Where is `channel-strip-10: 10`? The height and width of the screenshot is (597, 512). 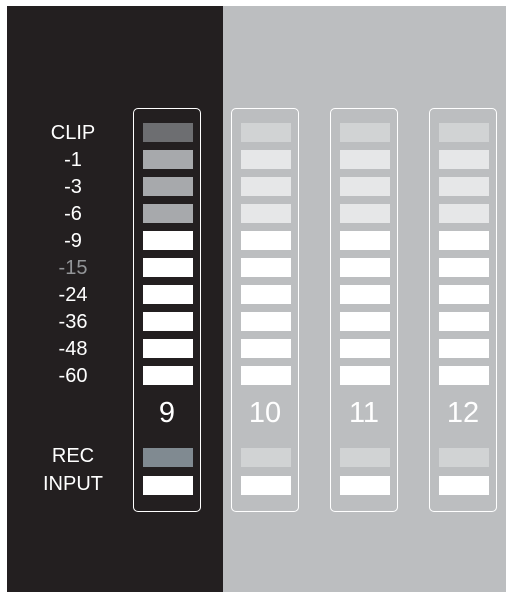 channel-strip-10: 10 is located at coordinates (265, 310).